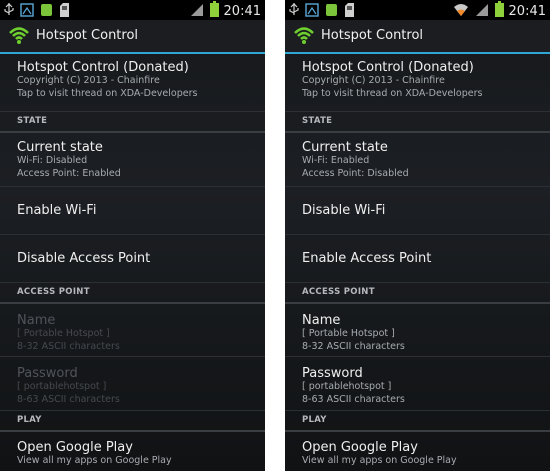  Describe the element at coordinates (52, 160) in the screenshot. I see `wifi-state-text: Wi-Fi: Disabled` at that location.